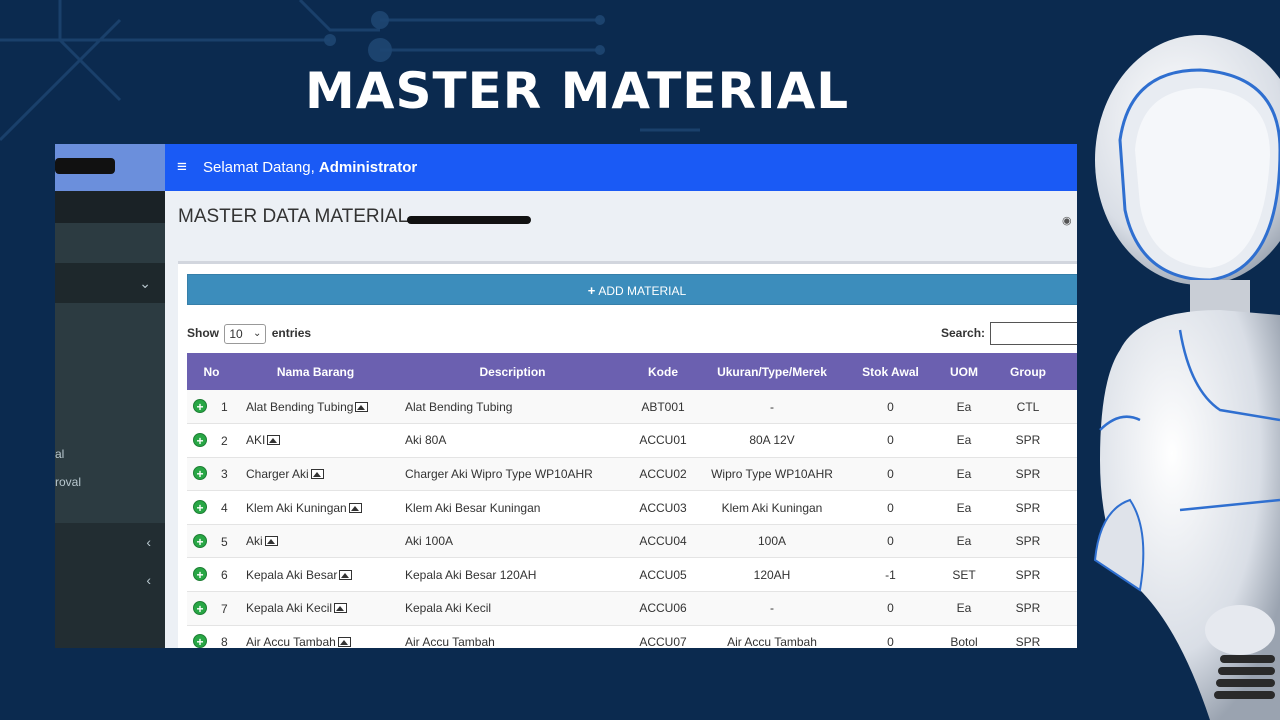 The image size is (1280, 720). I want to click on sidebar-subitem: al, so click(59, 454).